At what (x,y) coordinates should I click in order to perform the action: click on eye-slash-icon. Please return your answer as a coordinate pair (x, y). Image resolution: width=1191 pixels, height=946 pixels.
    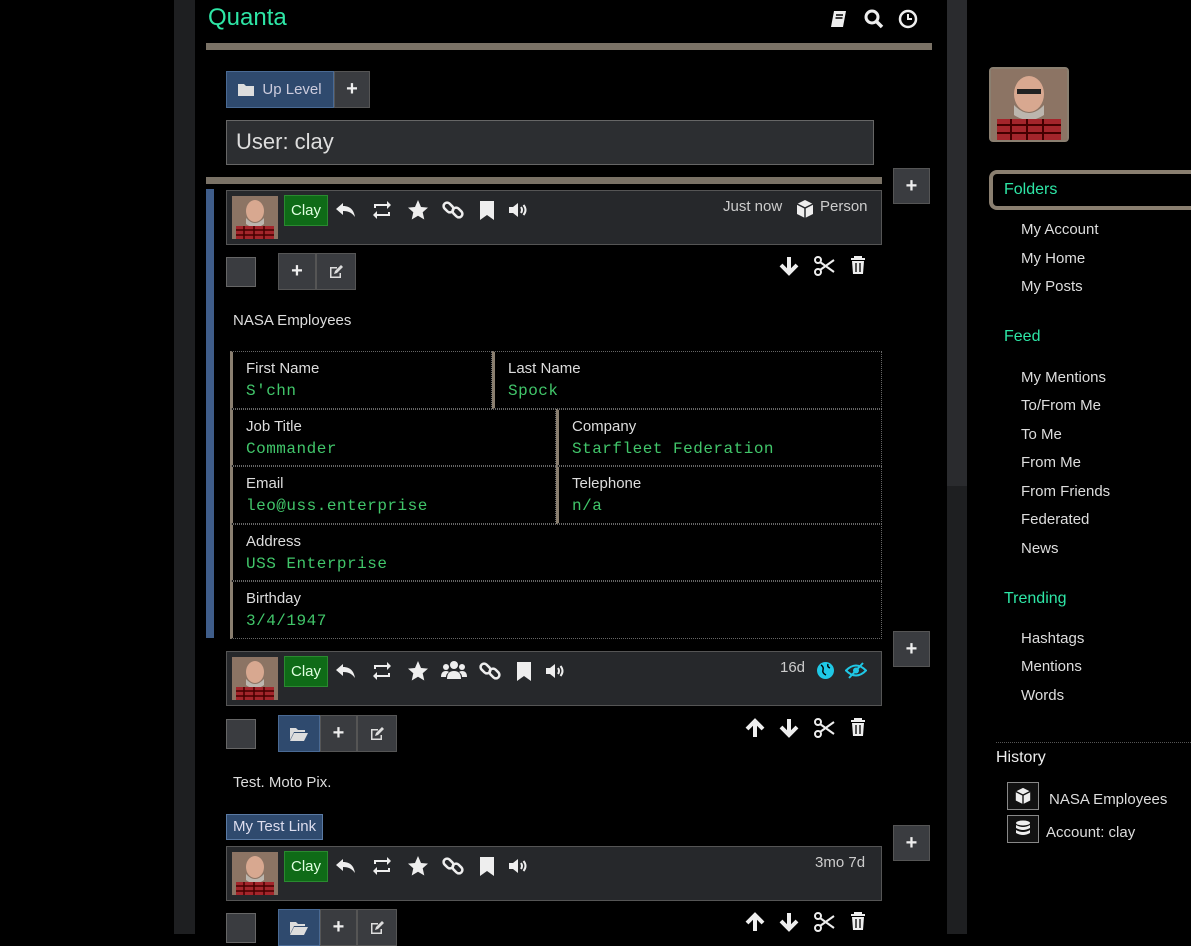
    Looking at the image, I should click on (856, 670).